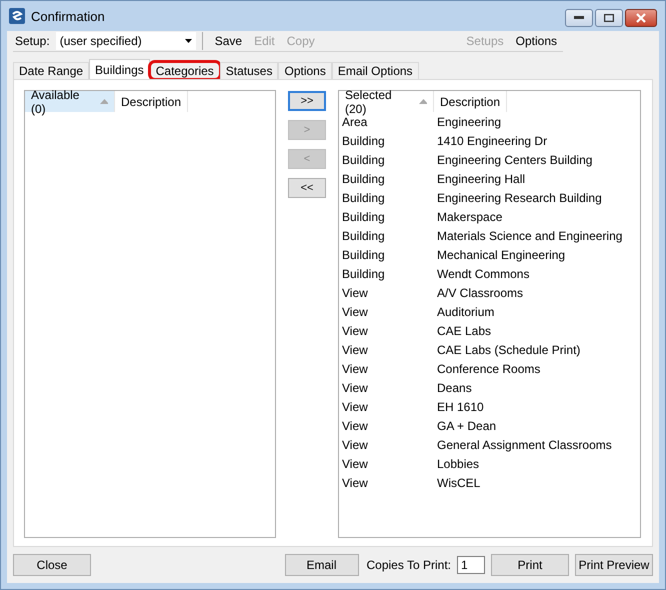 The height and width of the screenshot is (590, 666). I want to click on copies-input: 1, so click(471, 565).